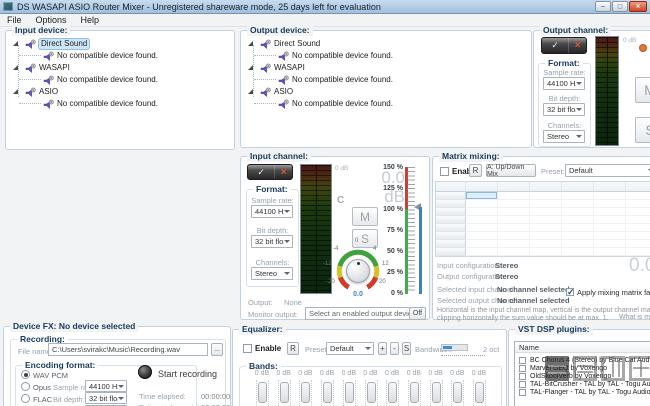  What do you see at coordinates (25, 386) in the screenshot?
I see `opus-radio` at bounding box center [25, 386].